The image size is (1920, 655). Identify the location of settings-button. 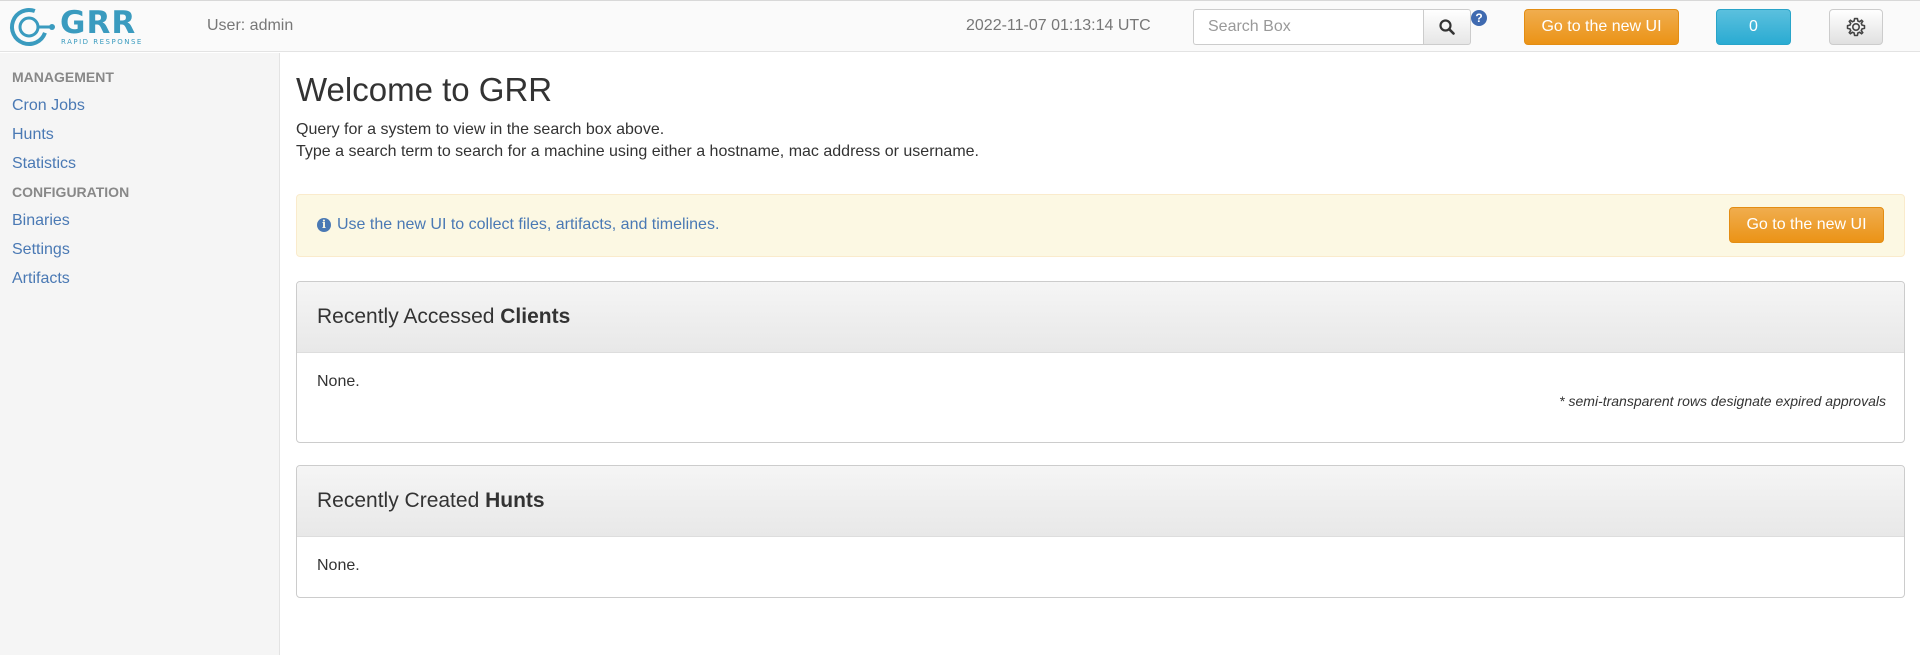
(1856, 27).